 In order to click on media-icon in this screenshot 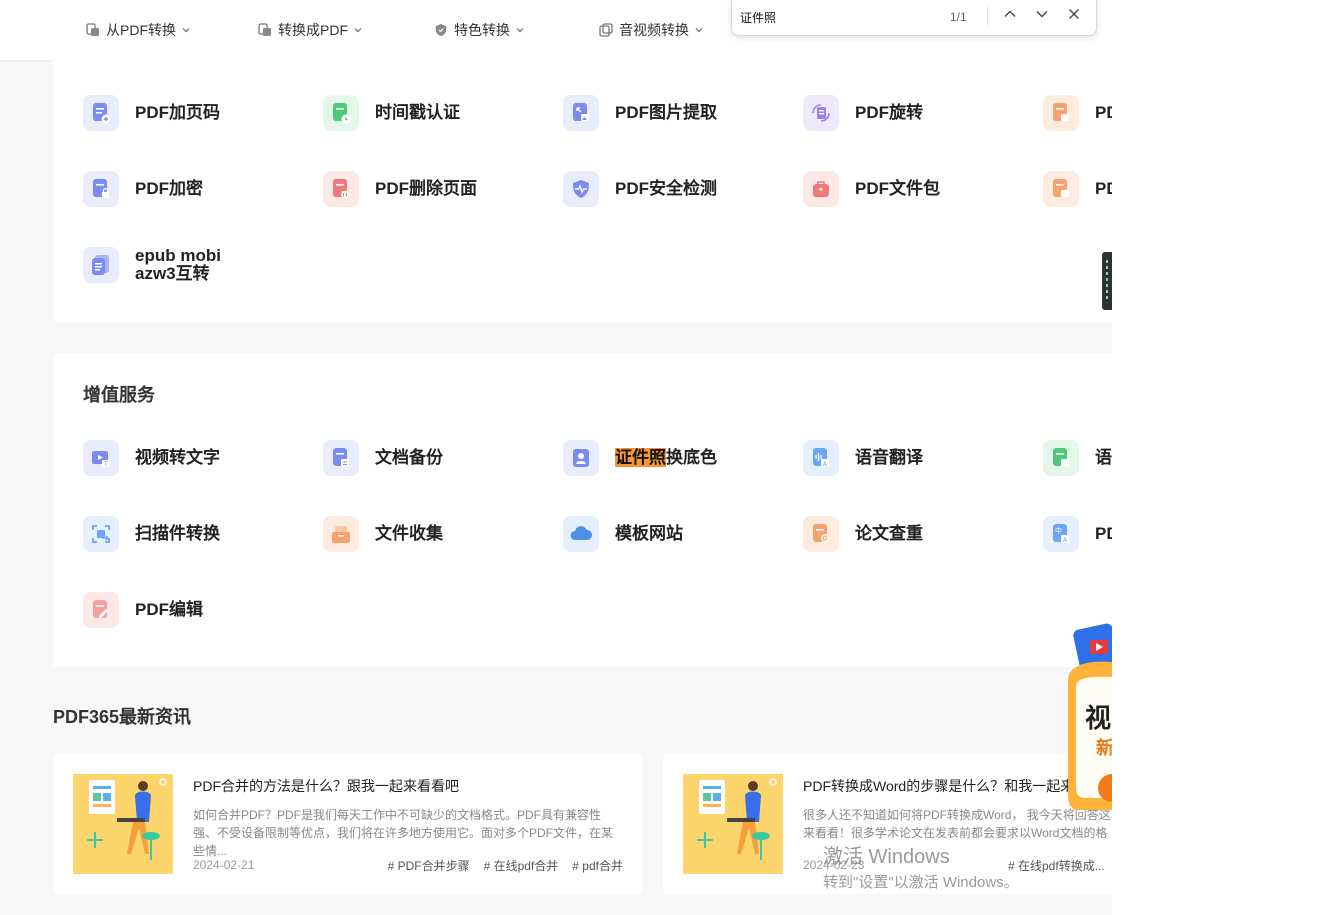, I will do `click(606, 30)`.